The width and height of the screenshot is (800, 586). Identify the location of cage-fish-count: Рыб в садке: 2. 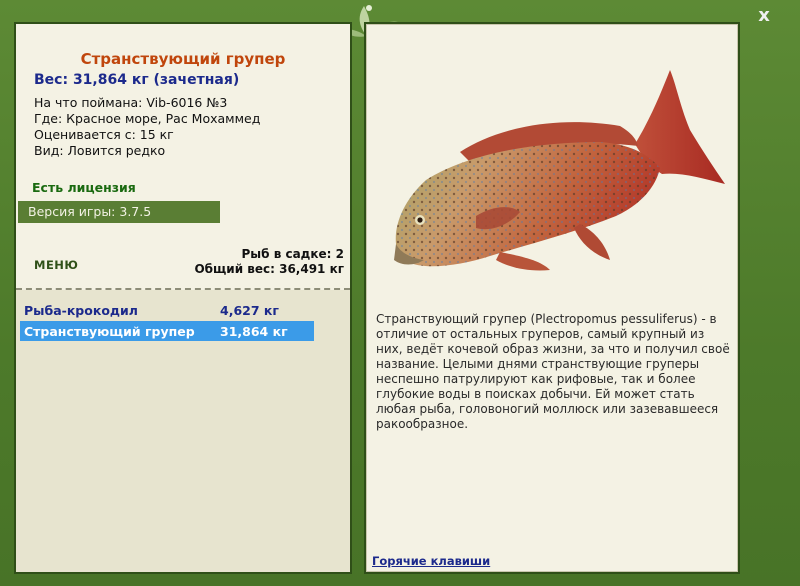
(293, 254).